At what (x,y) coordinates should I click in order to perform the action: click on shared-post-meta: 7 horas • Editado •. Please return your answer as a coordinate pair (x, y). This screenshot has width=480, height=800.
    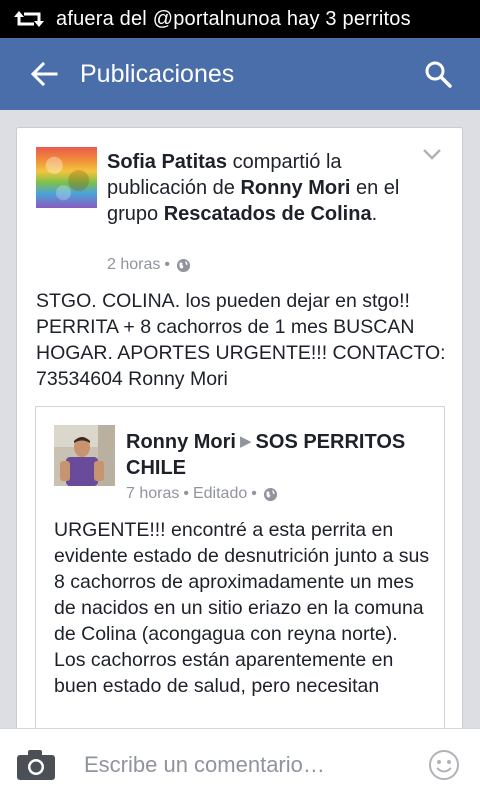
    Looking at the image, I should click on (202, 494).